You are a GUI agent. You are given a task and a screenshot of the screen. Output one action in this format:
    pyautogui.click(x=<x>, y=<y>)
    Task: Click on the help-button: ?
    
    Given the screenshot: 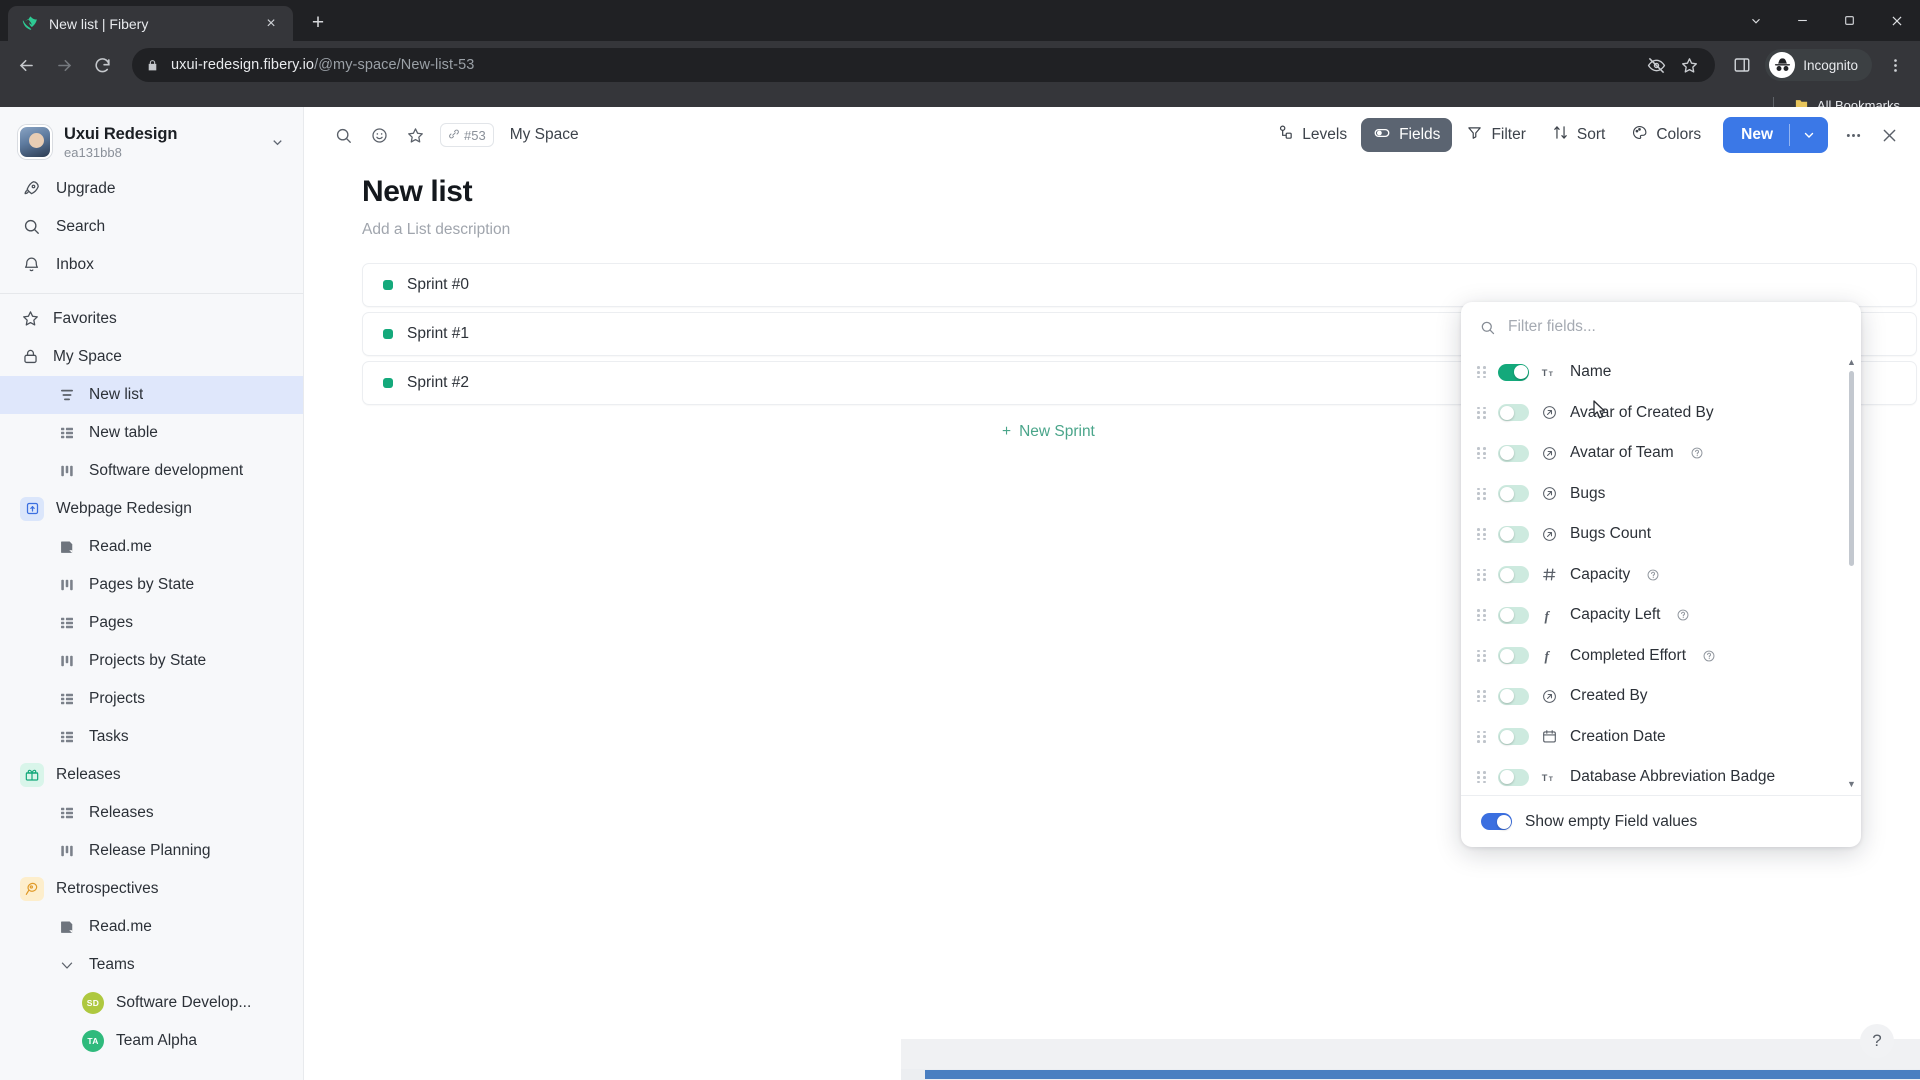 What is the action you would take?
    pyautogui.click(x=1877, y=1041)
    